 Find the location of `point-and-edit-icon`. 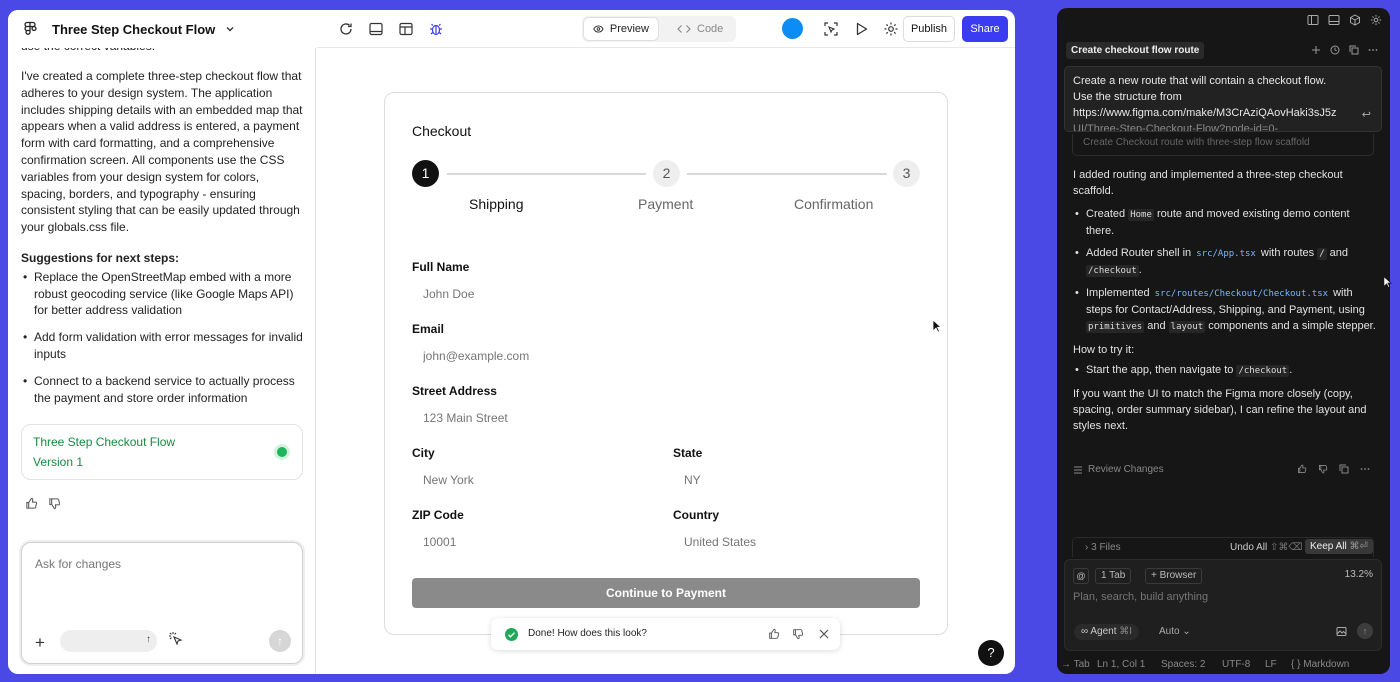

point-and-edit-icon is located at coordinates (176, 639).